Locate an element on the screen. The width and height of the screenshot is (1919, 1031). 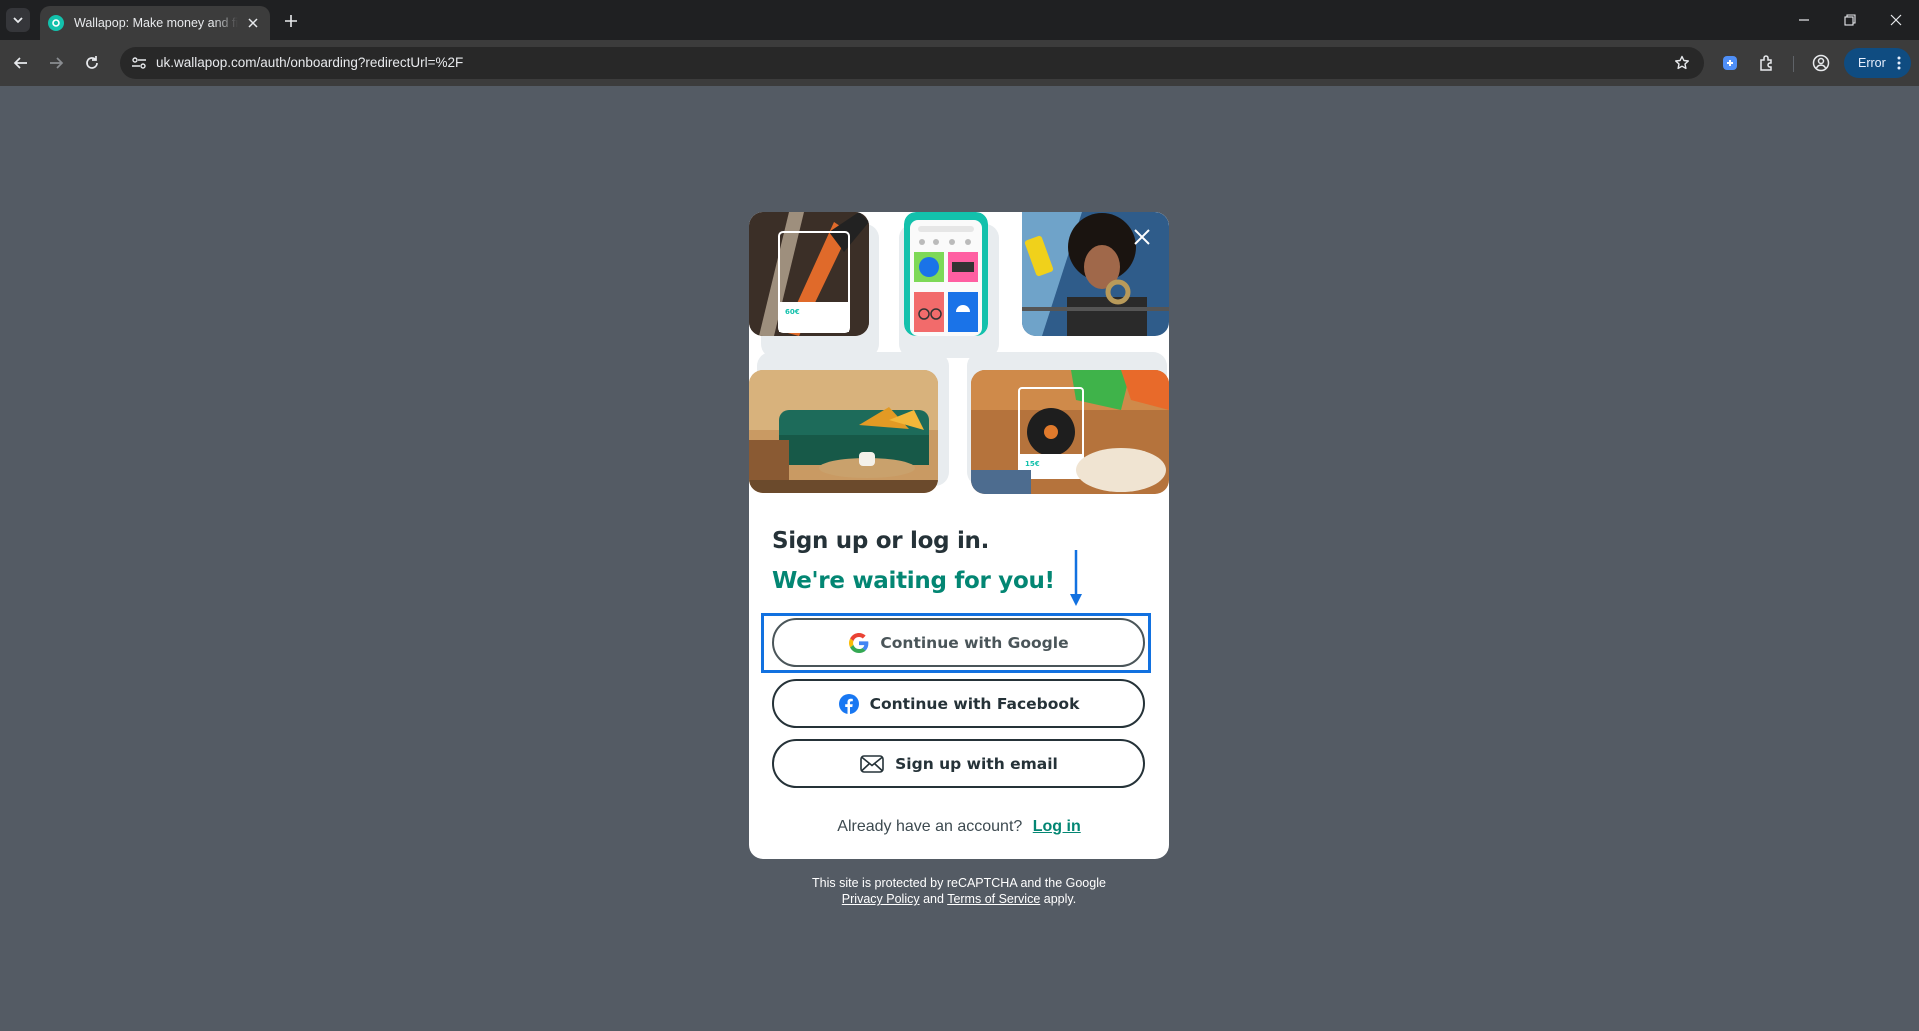
profile-error-button: Error is located at coordinates (1877, 63).